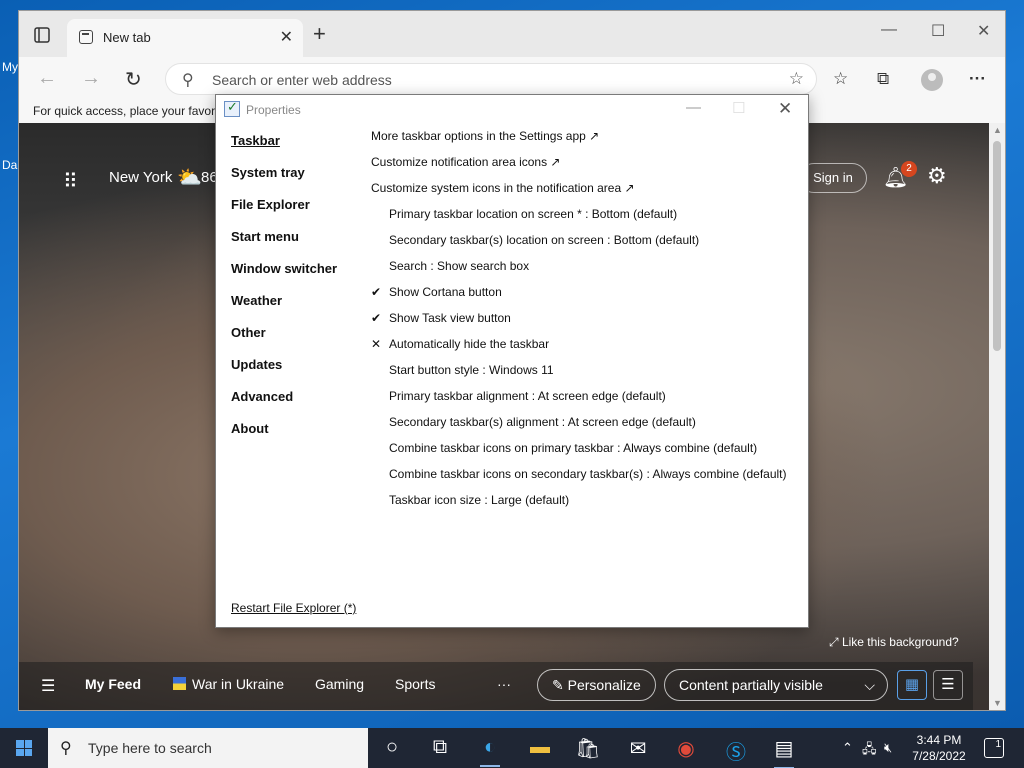  What do you see at coordinates (189, 178) in the screenshot?
I see `partly-cloudy-icon: ⛅` at bounding box center [189, 178].